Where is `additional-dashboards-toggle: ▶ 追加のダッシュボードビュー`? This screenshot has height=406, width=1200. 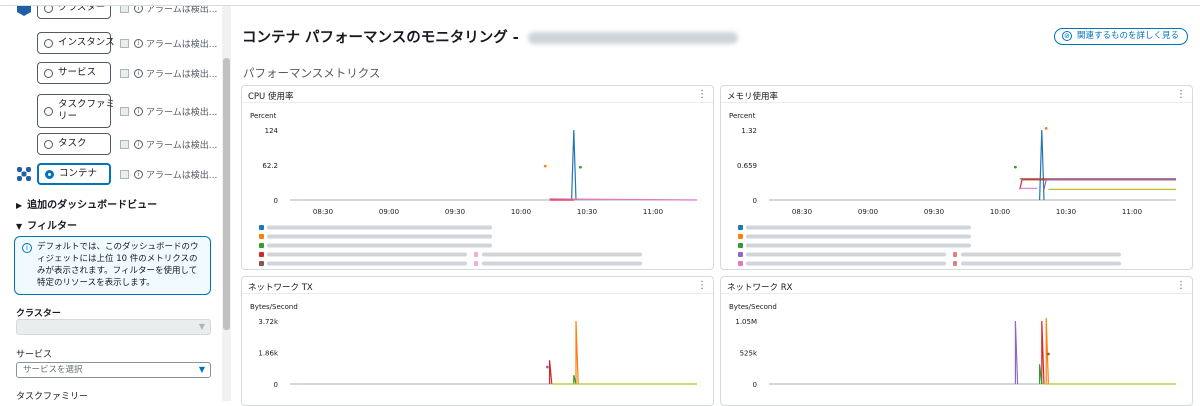
additional-dashboards-toggle: ▶ 追加のダッシュボードビュー is located at coordinates (86, 203).